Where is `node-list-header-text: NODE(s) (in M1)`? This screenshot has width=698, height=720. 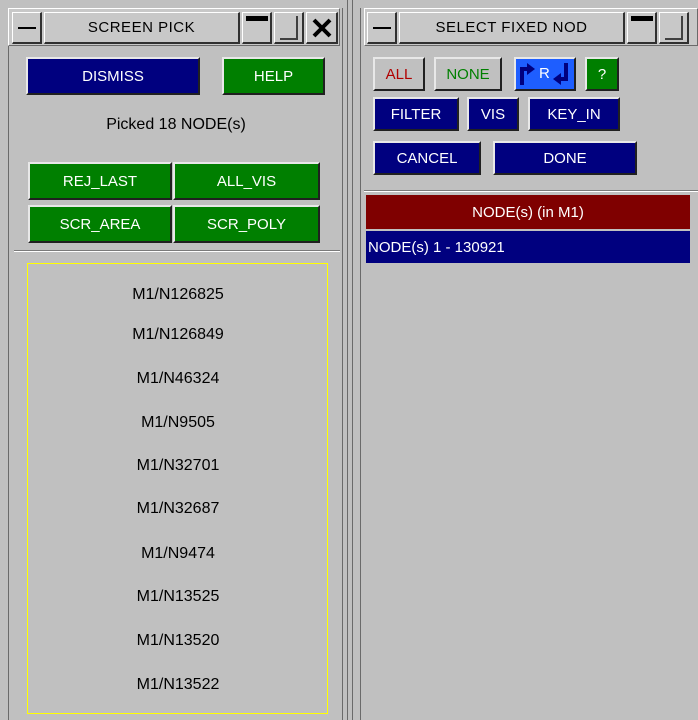 node-list-header-text: NODE(s) (in M1) is located at coordinates (528, 212).